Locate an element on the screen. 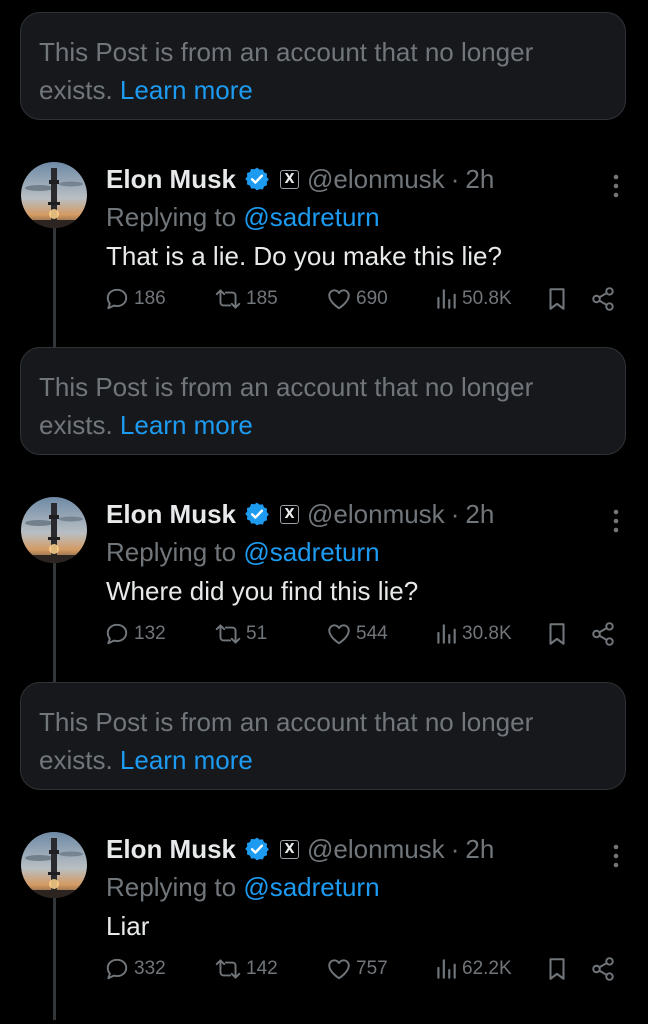  action-bar: 332 142 757 62.2K is located at coordinates (362, 969).